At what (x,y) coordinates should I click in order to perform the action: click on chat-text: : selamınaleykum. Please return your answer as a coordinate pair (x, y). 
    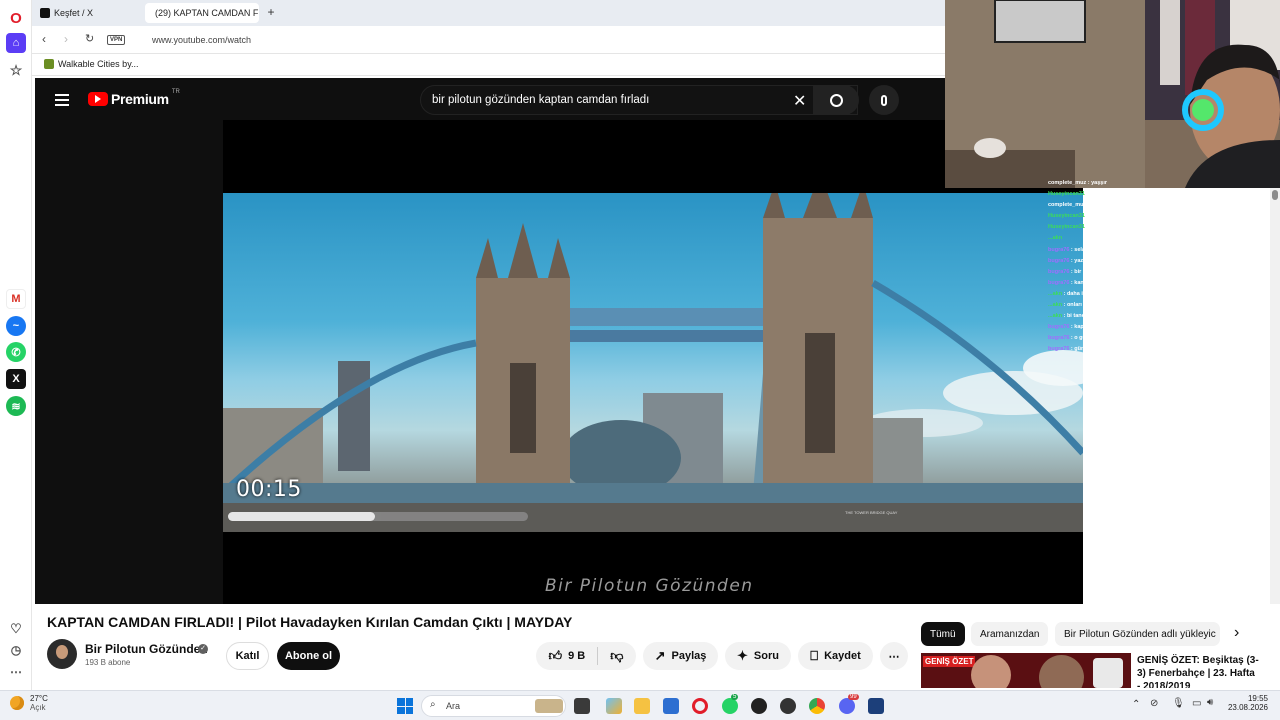
    Looking at the image, I should click on (1093, 249).